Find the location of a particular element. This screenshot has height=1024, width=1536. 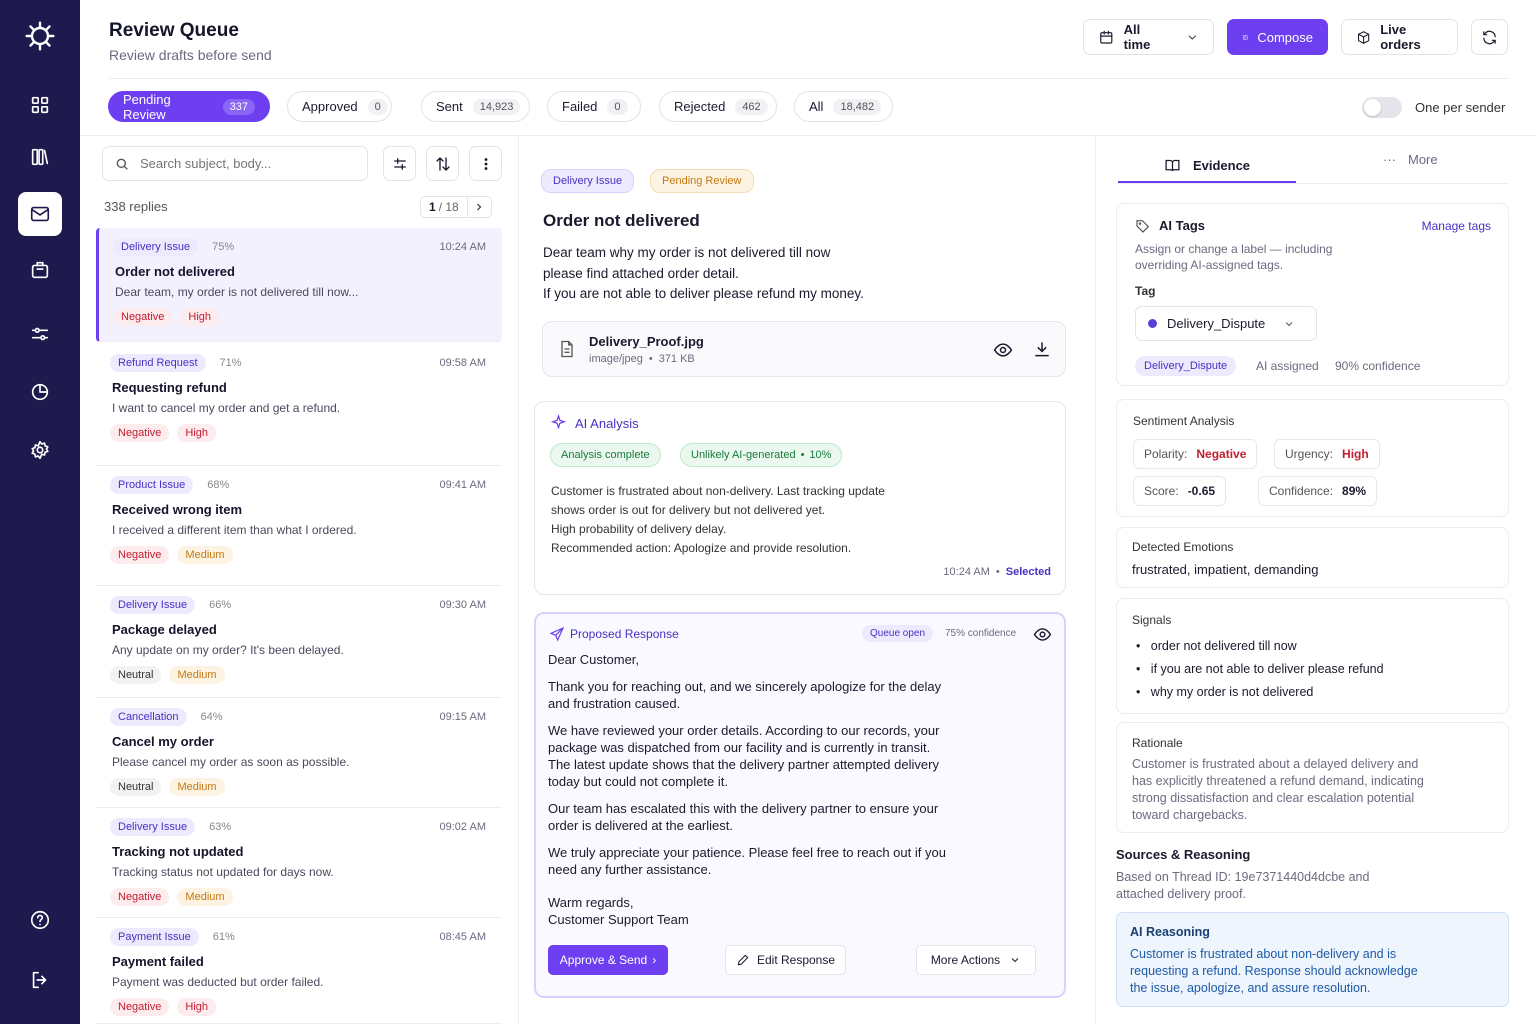

library-icon is located at coordinates (40, 157).